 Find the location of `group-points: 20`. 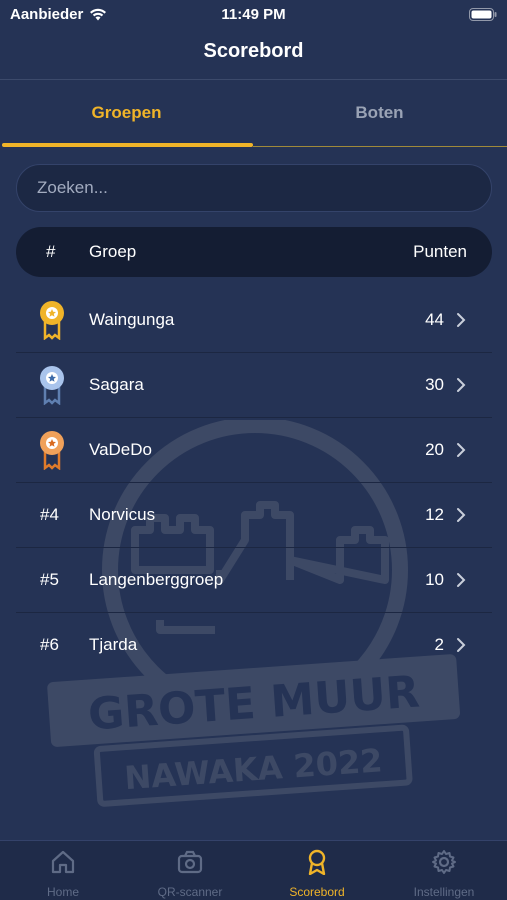

group-points: 20 is located at coordinates (434, 449).